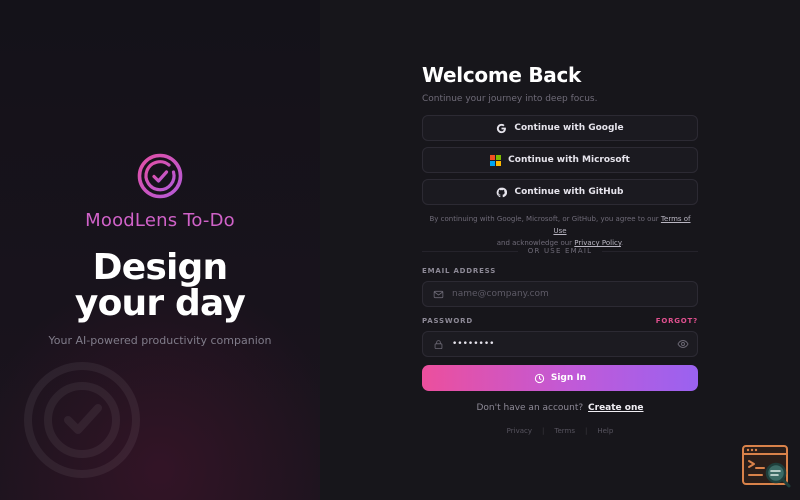 The image size is (800, 500). Describe the element at coordinates (160, 340) in the screenshot. I see `hero-tagline: Your AI-powered productivity companion` at that location.